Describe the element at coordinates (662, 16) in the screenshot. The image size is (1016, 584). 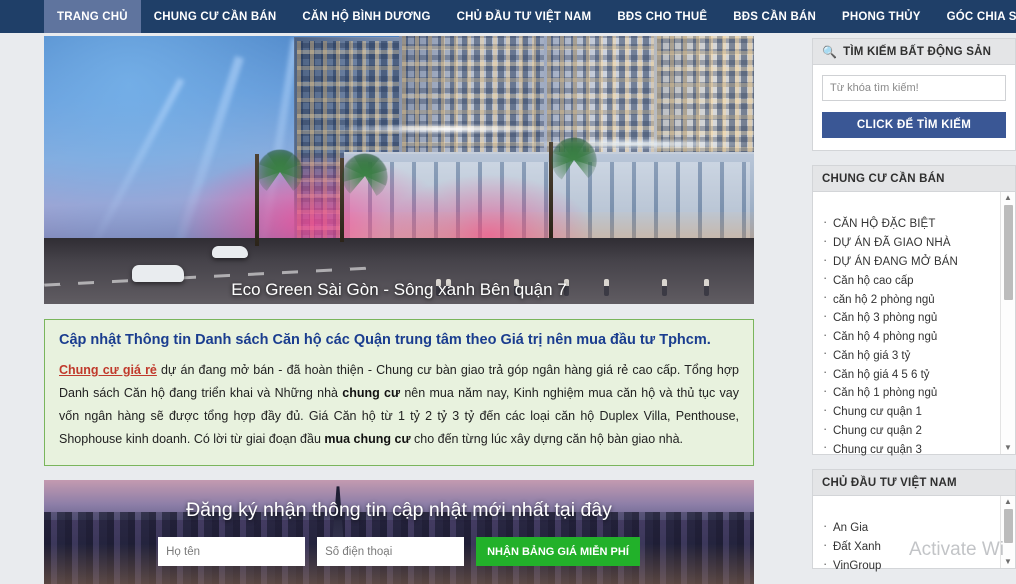
I see `nav-item-bds-cho-thue: BĐS CHO THUÊ` at that location.